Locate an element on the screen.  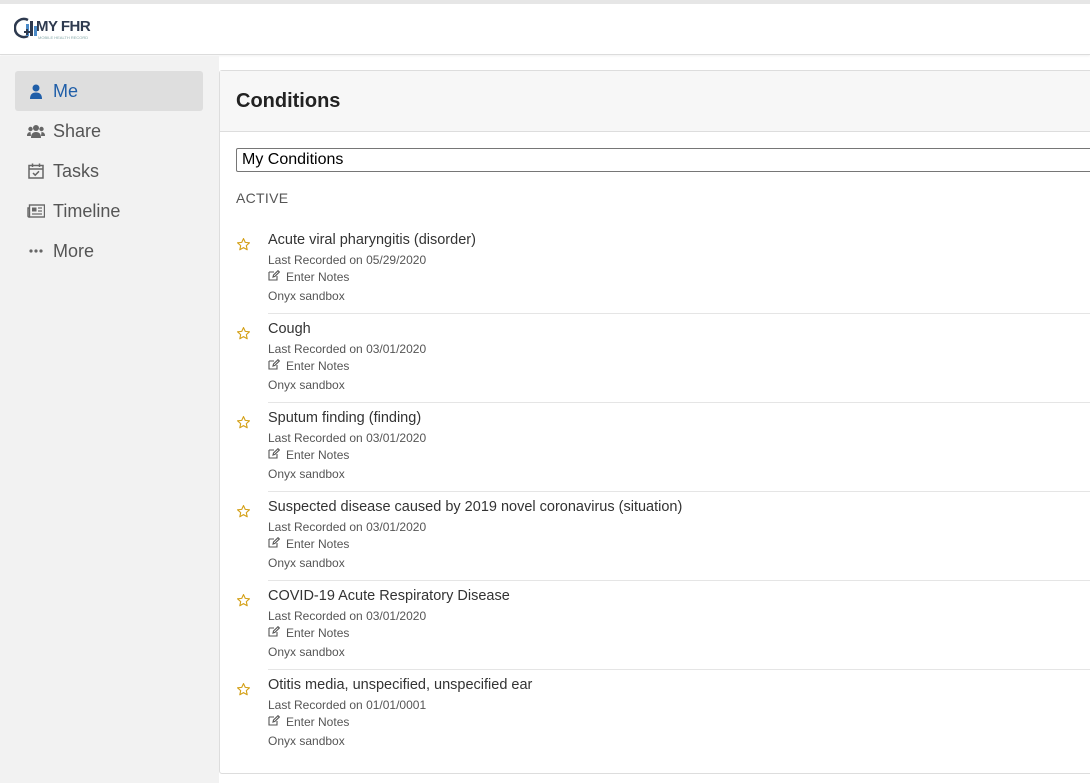
logo-subtext: MOBILE HEALTH RECORD is located at coordinates (63, 37).